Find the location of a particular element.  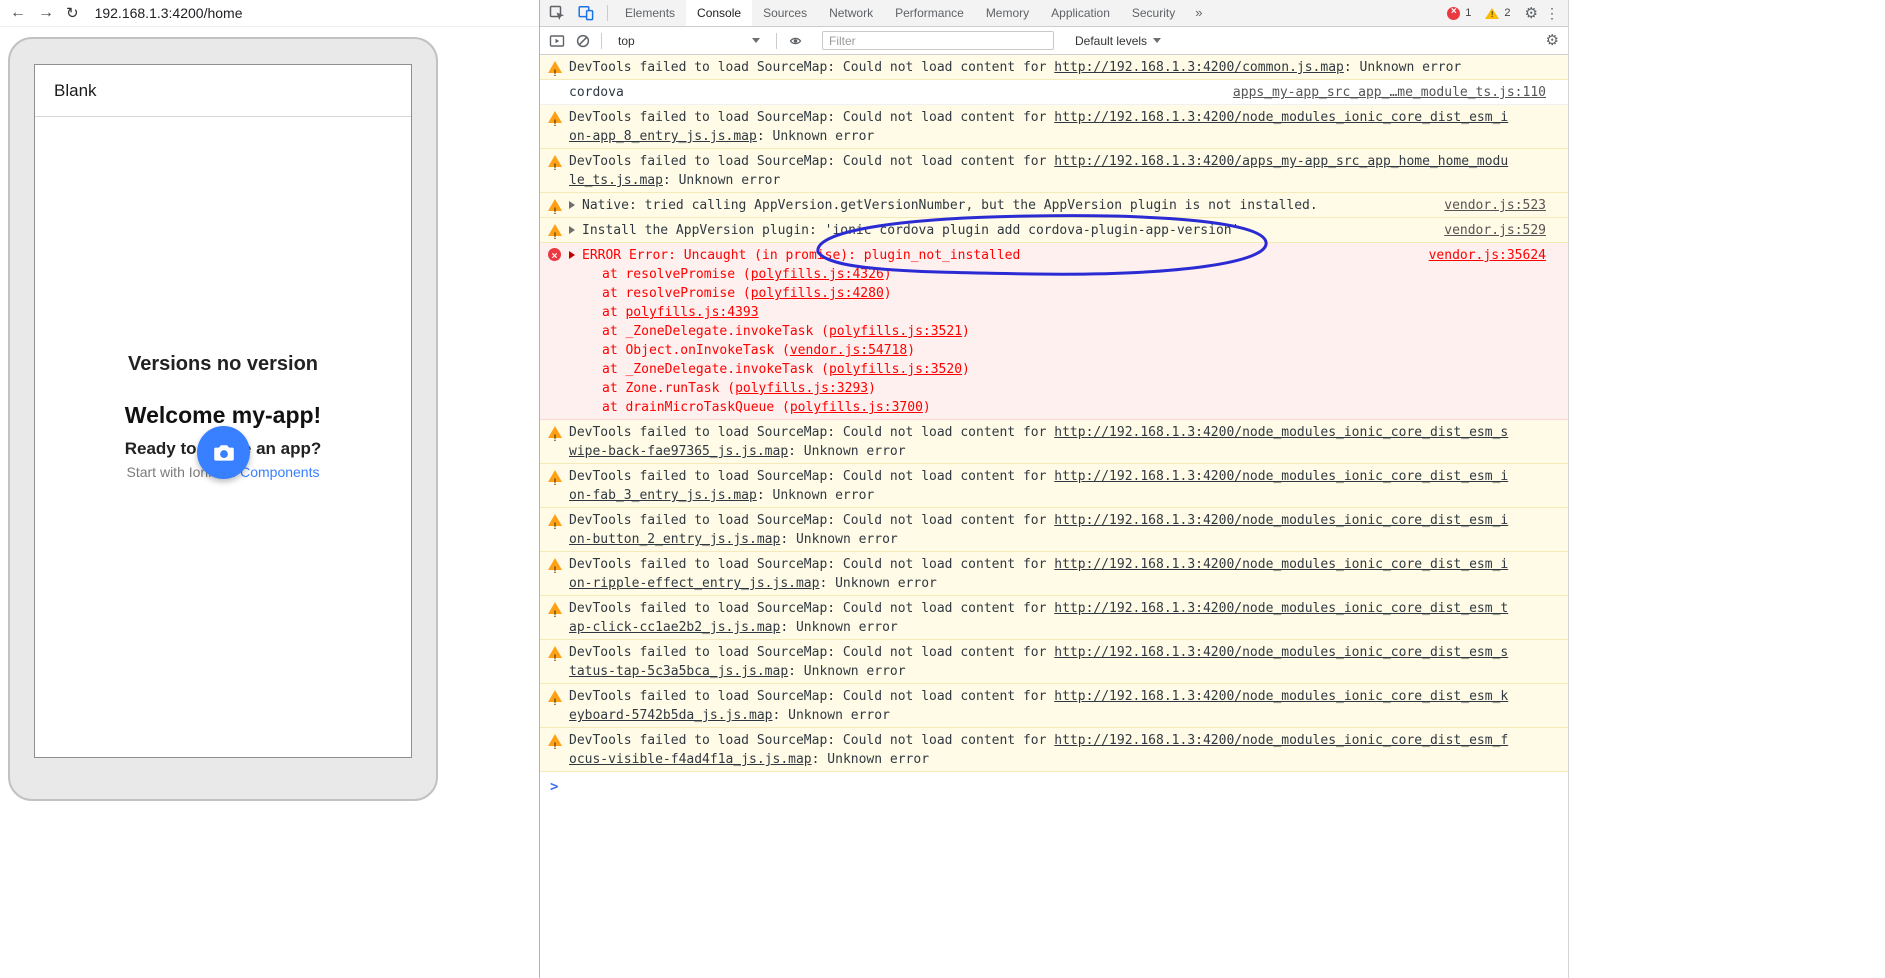

source-location-link: vendor.js:529 is located at coordinates (1495, 230).